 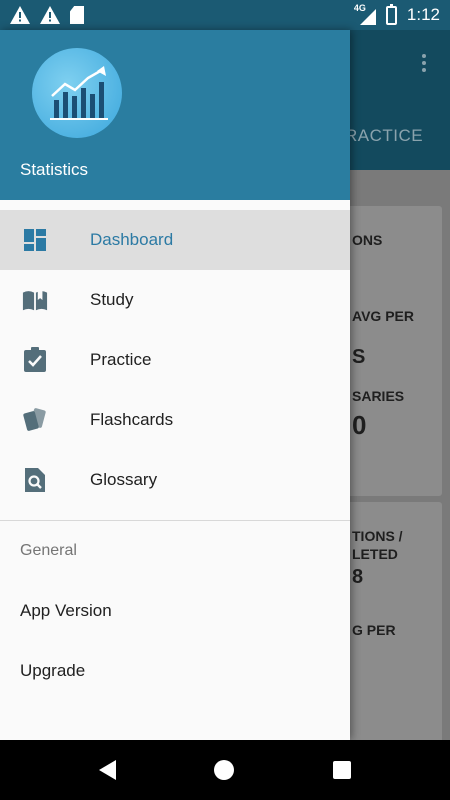 I want to click on overflow-menu-icon, so click(x=424, y=63).